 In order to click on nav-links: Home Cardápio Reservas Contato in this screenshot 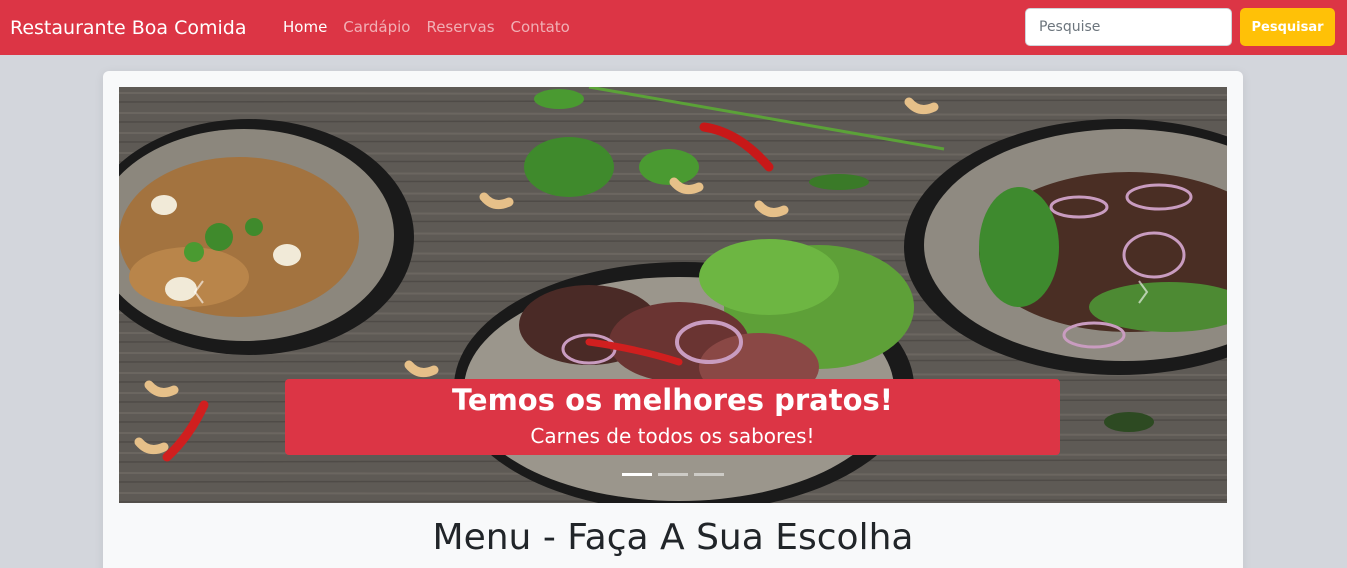, I will do `click(434, 27)`.